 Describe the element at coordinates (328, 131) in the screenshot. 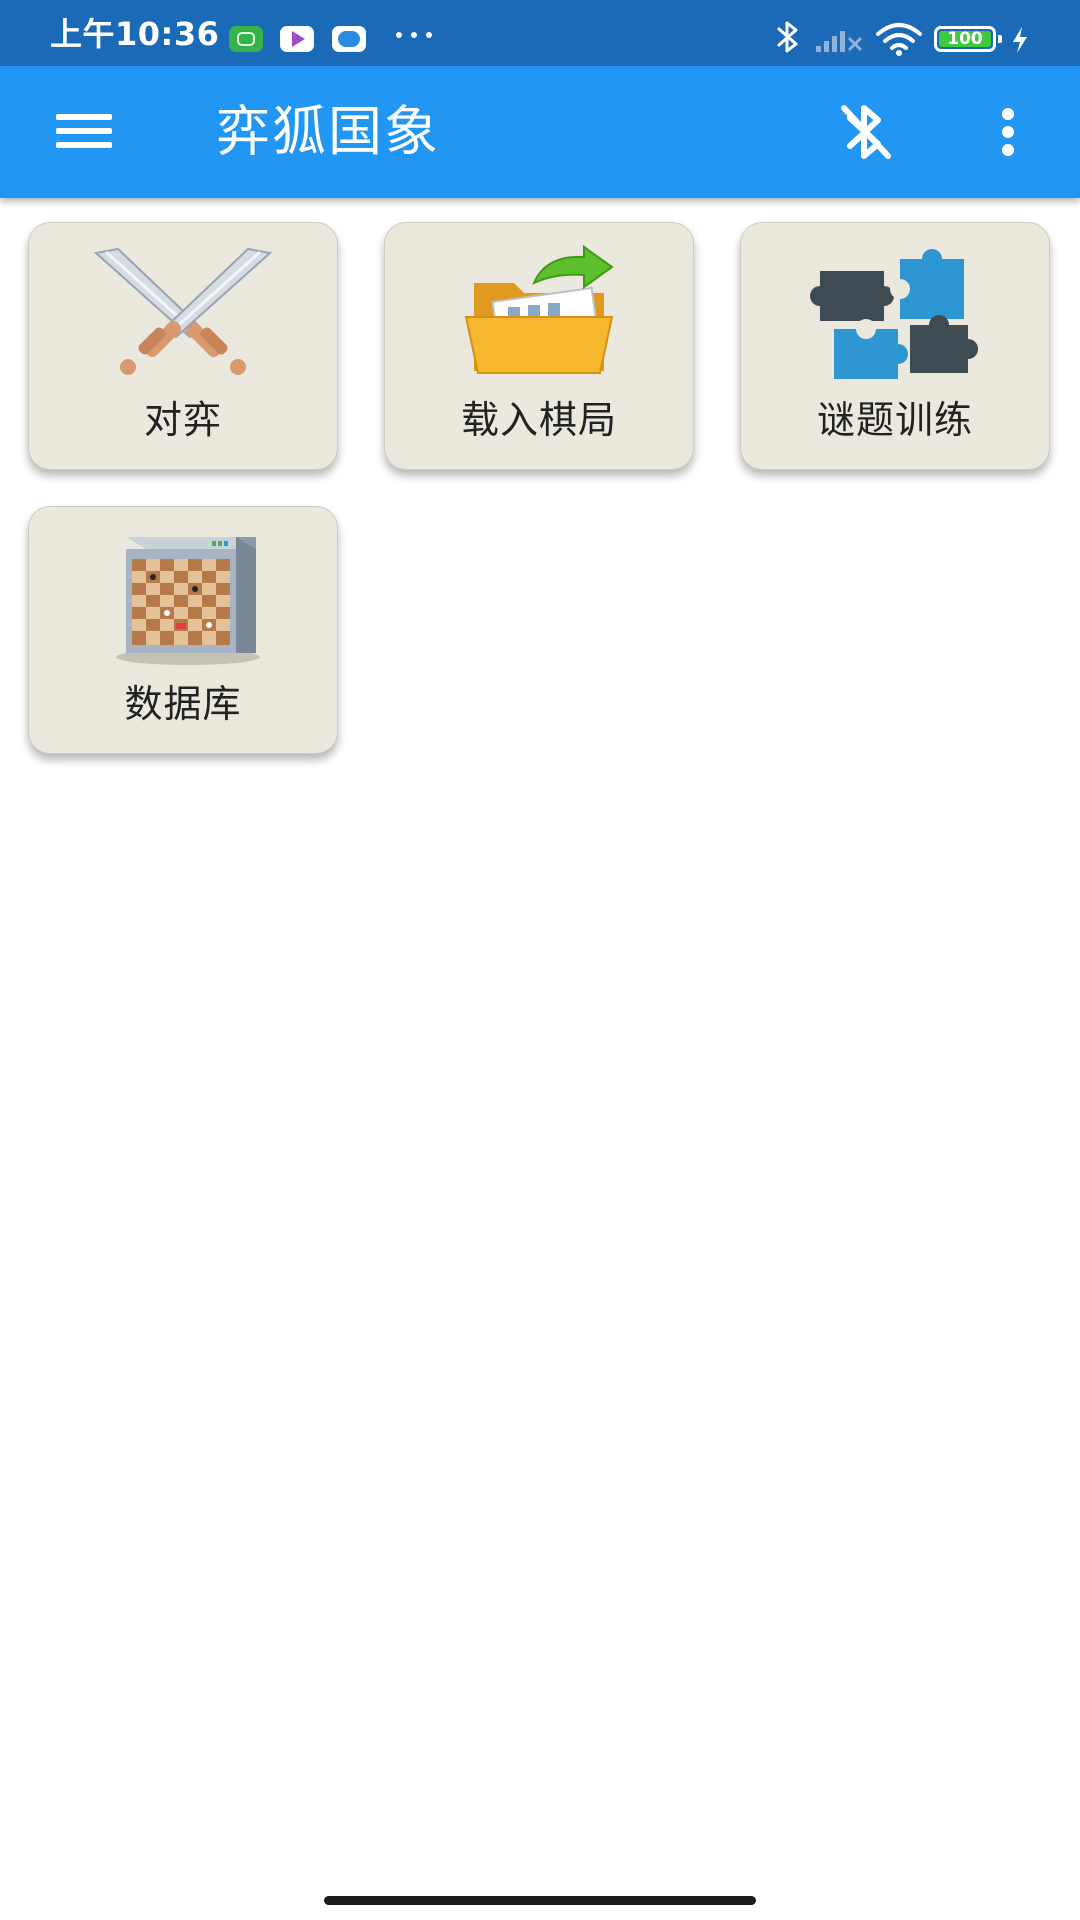

I see `app-title: 弈狐国象` at that location.